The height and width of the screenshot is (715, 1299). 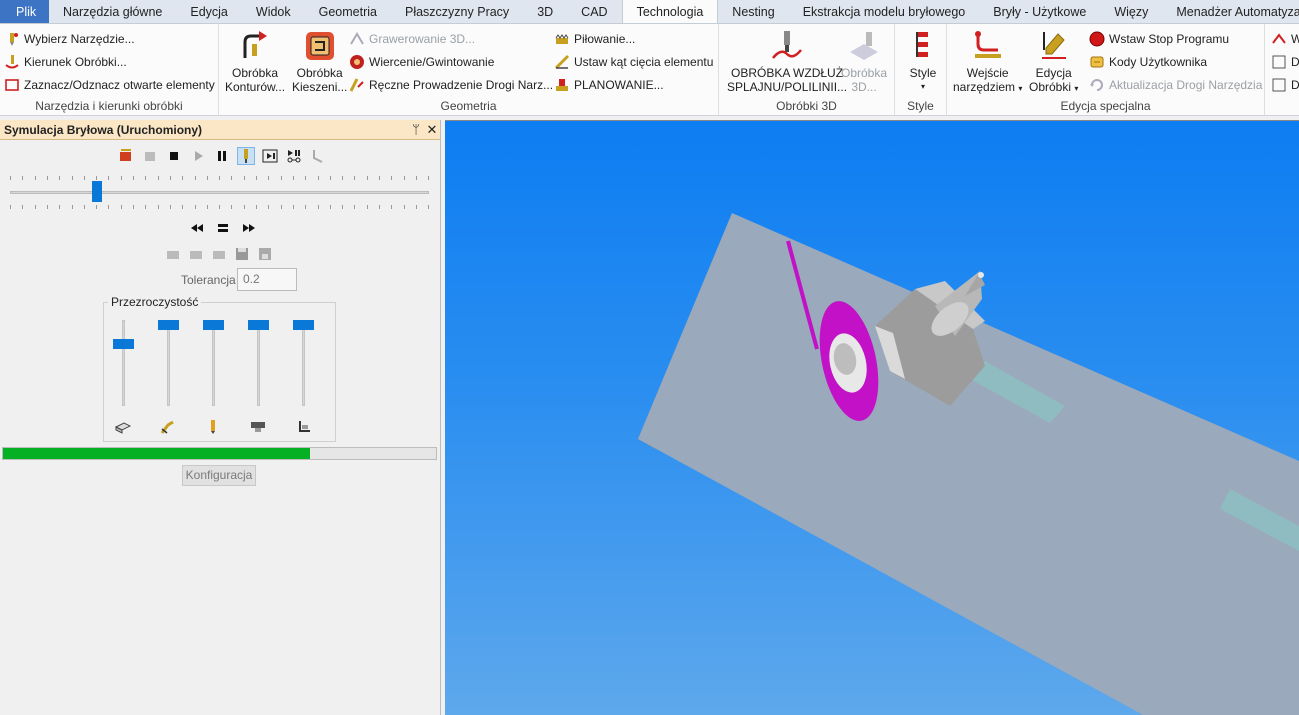 I want to click on timeline-slider-thumb, so click(x=96, y=191).